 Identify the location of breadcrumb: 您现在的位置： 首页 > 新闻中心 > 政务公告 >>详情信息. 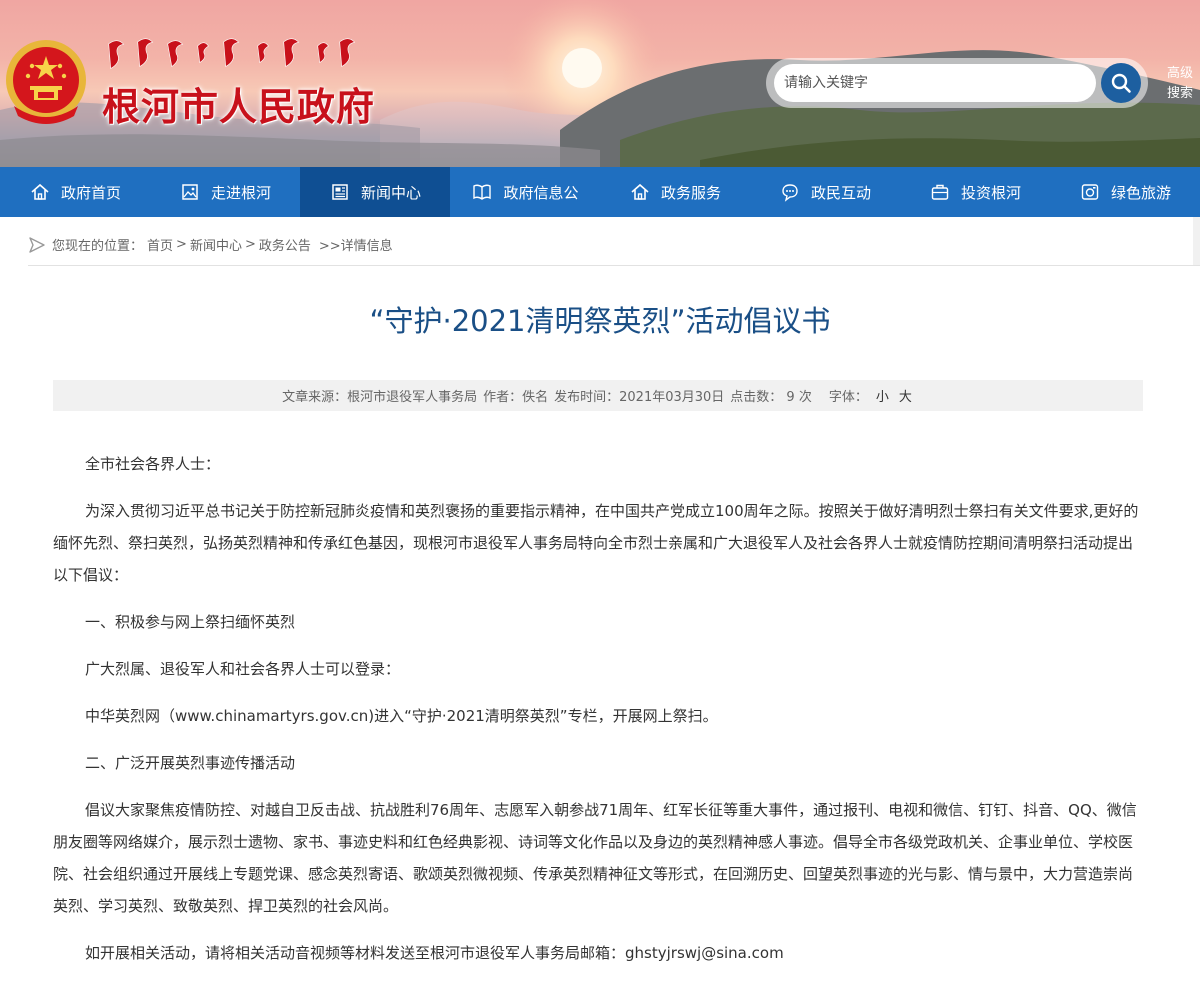
(210, 244).